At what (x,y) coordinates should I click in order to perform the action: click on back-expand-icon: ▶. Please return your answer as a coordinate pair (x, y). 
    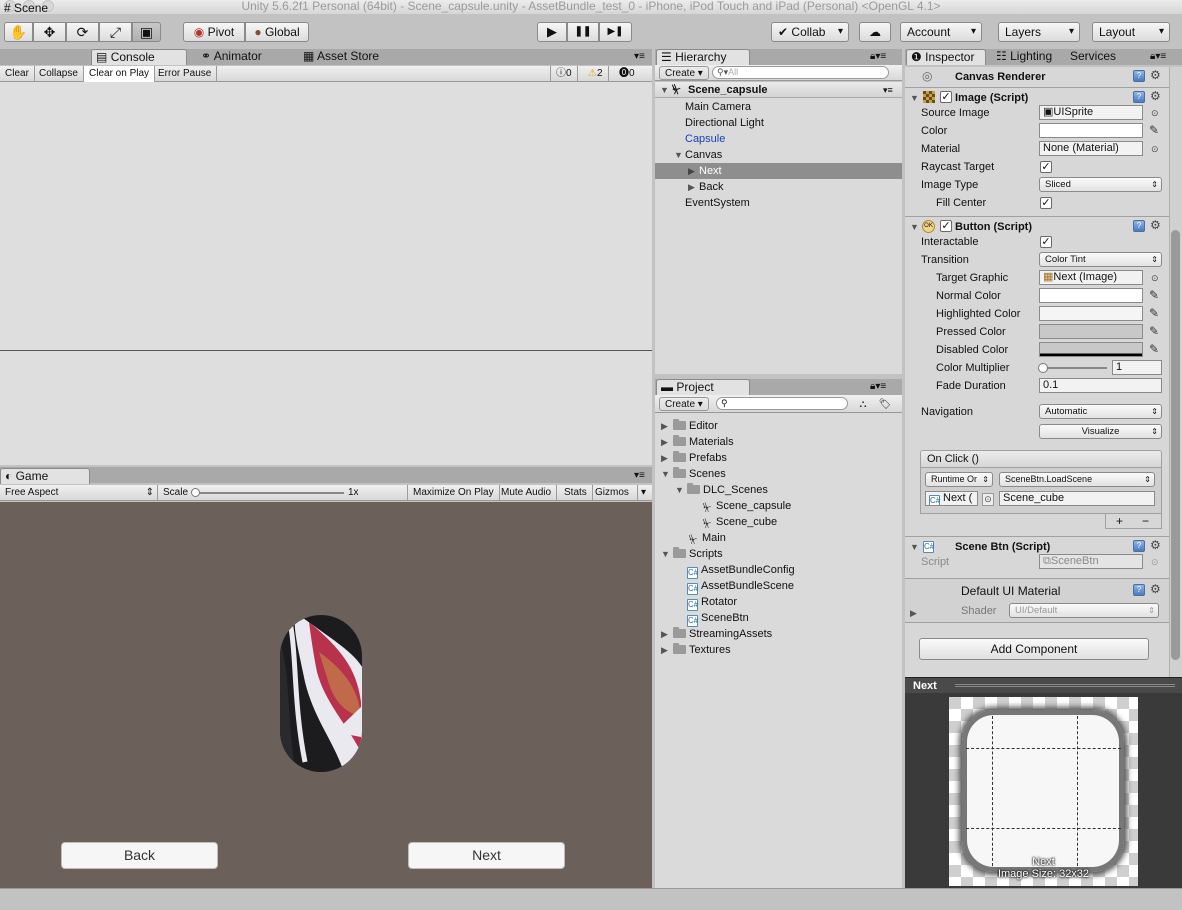
    Looking at the image, I should click on (691, 187).